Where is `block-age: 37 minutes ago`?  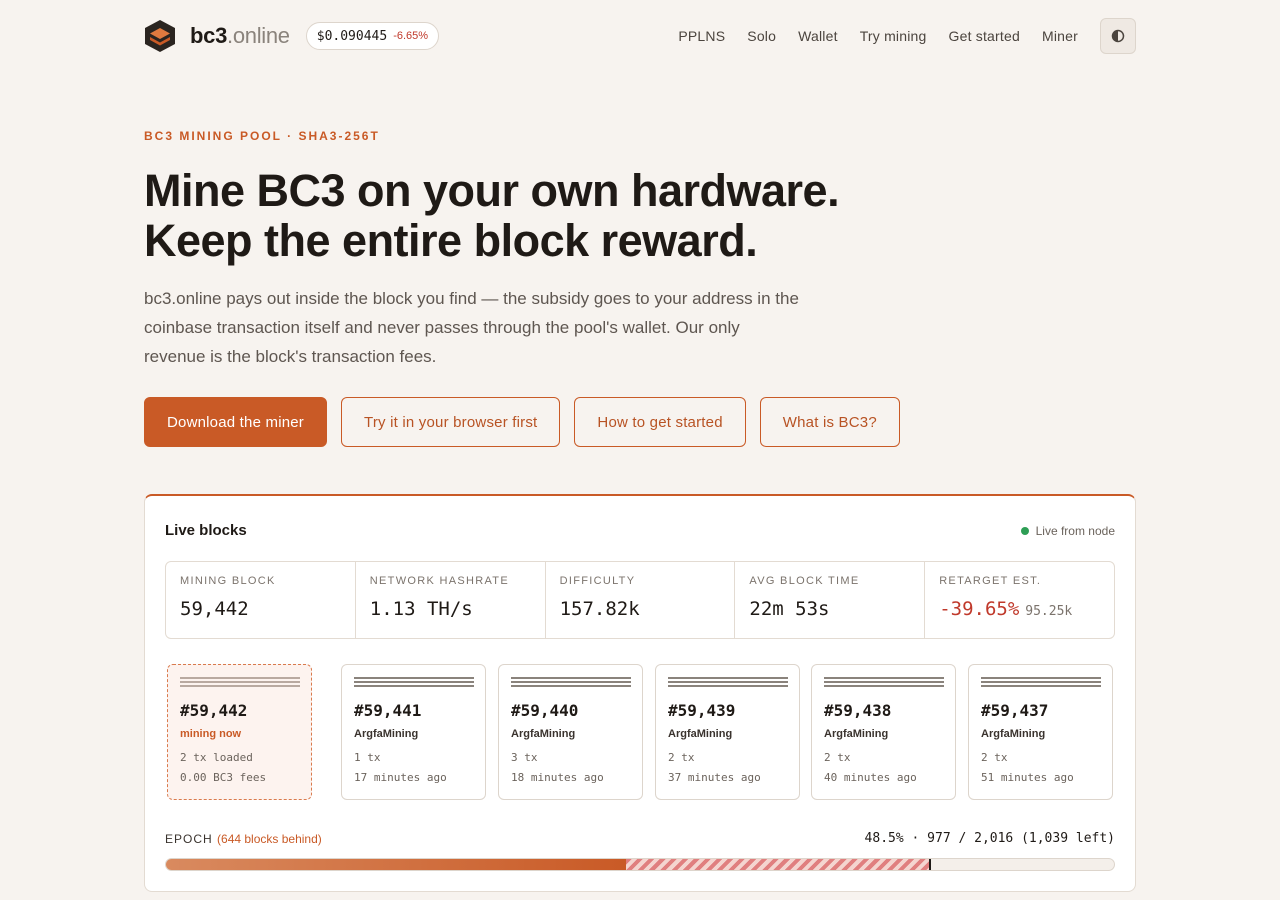 block-age: 37 minutes ago is located at coordinates (714, 777).